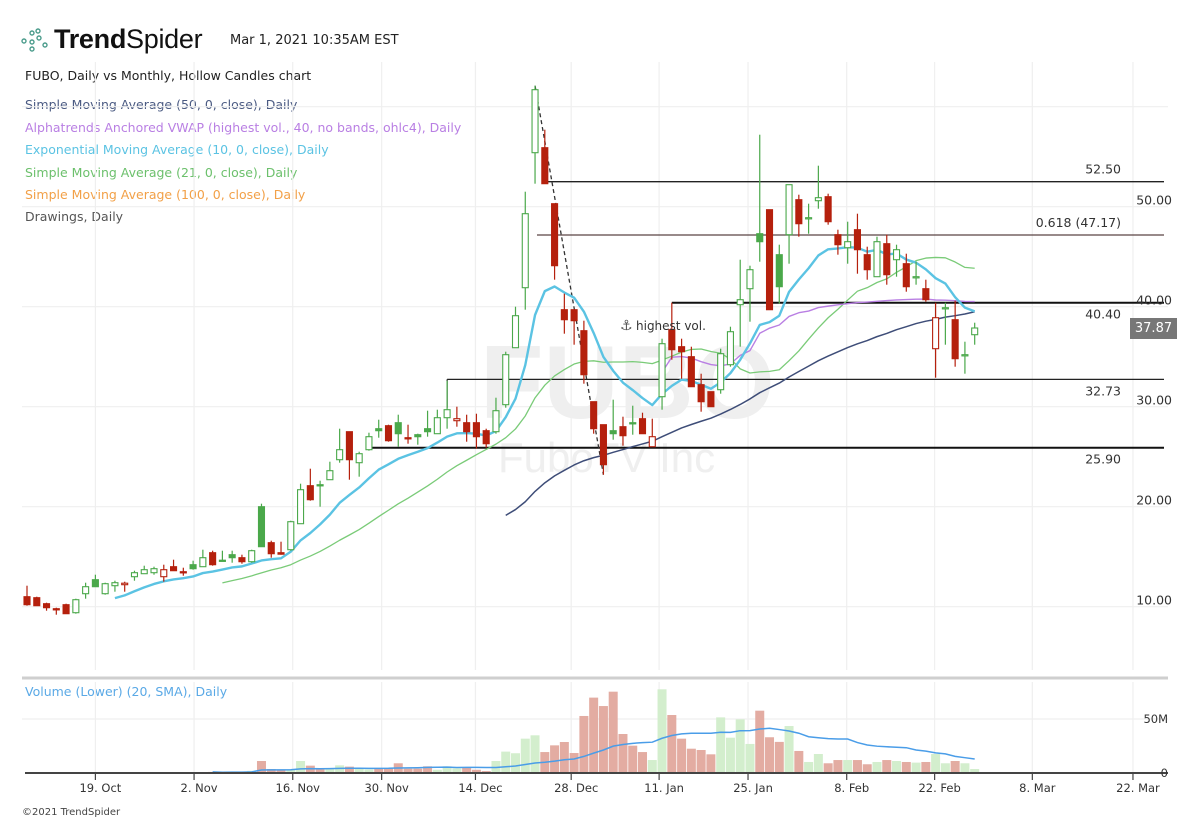  Describe the element at coordinates (1138, 788) in the screenshot. I see `time-axis-label: 22. Mar` at that location.